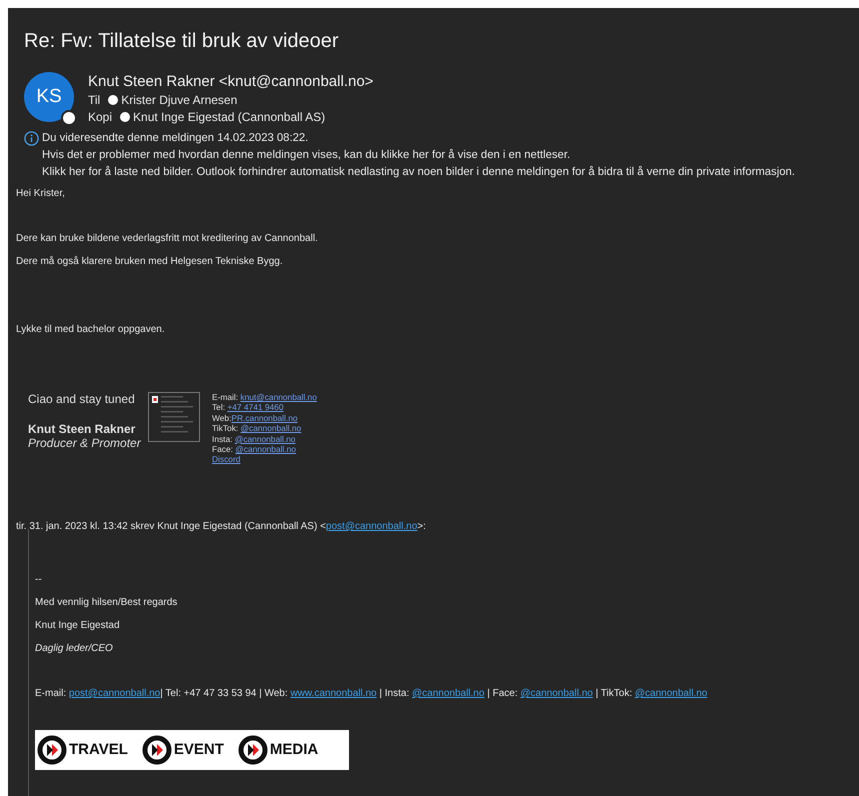  Describe the element at coordinates (41, 194) in the screenshot. I see `greeting-text: Hei Krister,` at that location.